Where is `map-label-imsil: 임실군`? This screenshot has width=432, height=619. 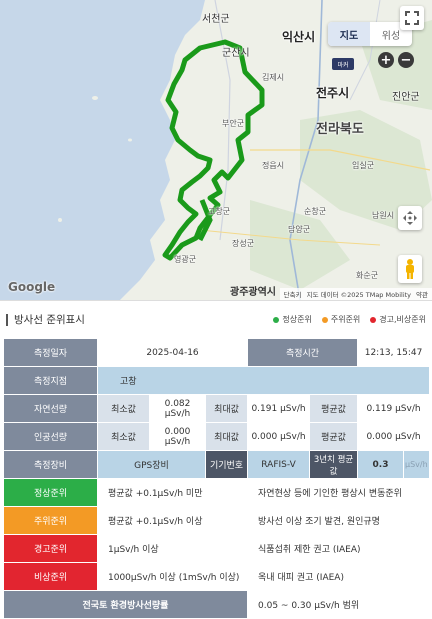
map-label-imsil: 임실군 is located at coordinates (363, 165).